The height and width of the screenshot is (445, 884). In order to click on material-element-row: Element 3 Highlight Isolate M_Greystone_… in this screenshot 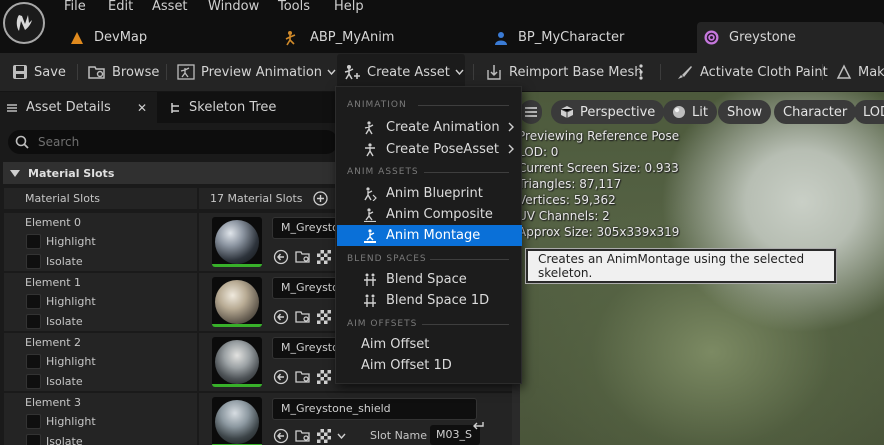, I will do `click(258, 419)`.